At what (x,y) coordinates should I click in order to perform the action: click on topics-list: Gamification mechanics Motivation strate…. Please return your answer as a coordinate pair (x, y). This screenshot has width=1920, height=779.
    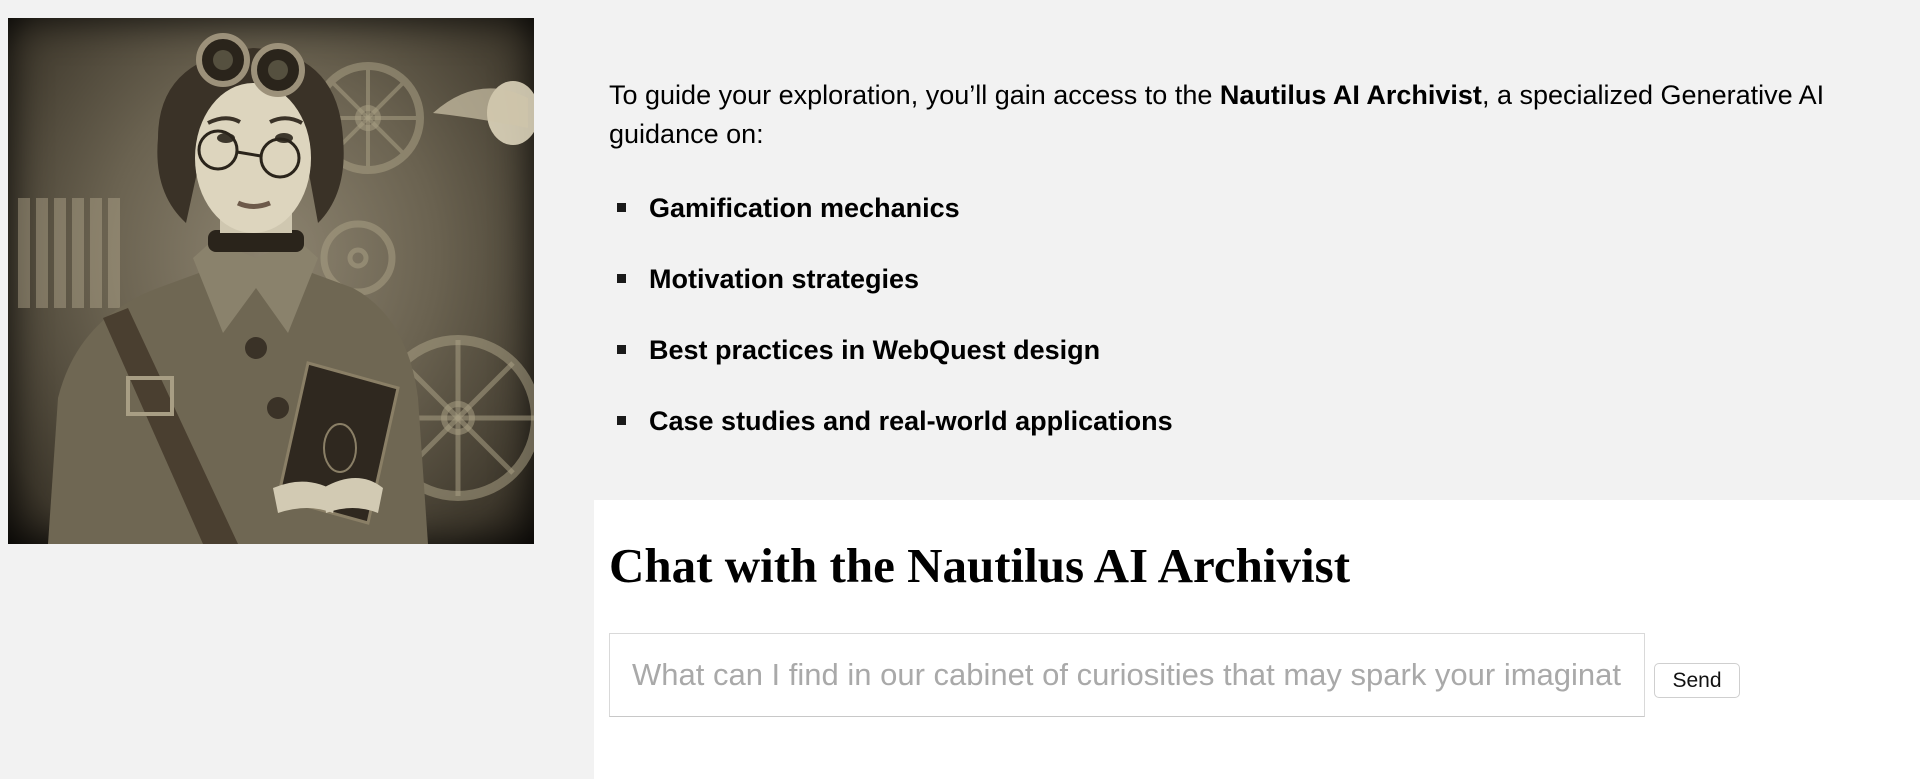
    Looking at the image, I should click on (895, 330).